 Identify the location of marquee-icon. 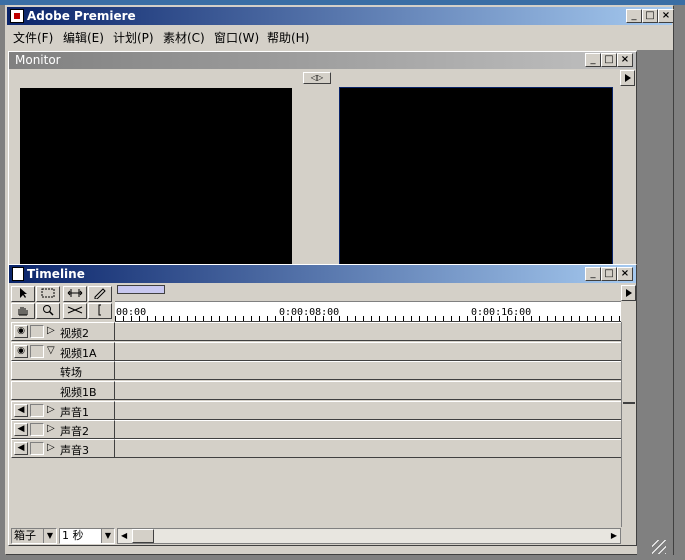
(48, 293).